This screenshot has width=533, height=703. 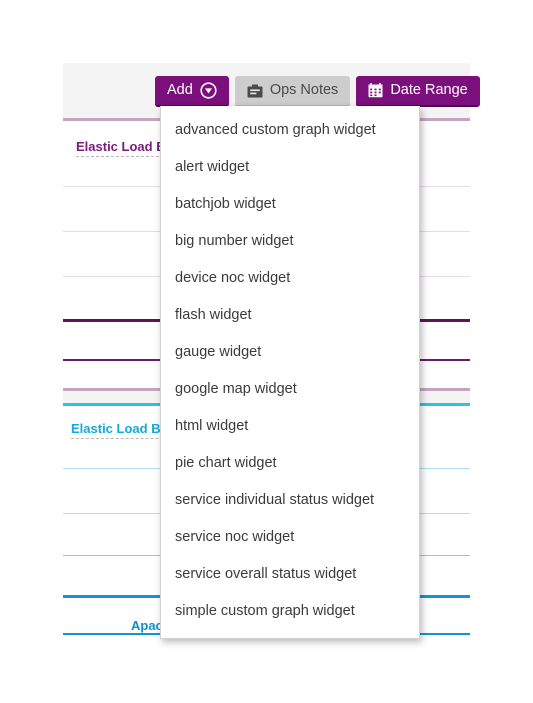 I want to click on date-range-button: Date Range, so click(x=418, y=91).